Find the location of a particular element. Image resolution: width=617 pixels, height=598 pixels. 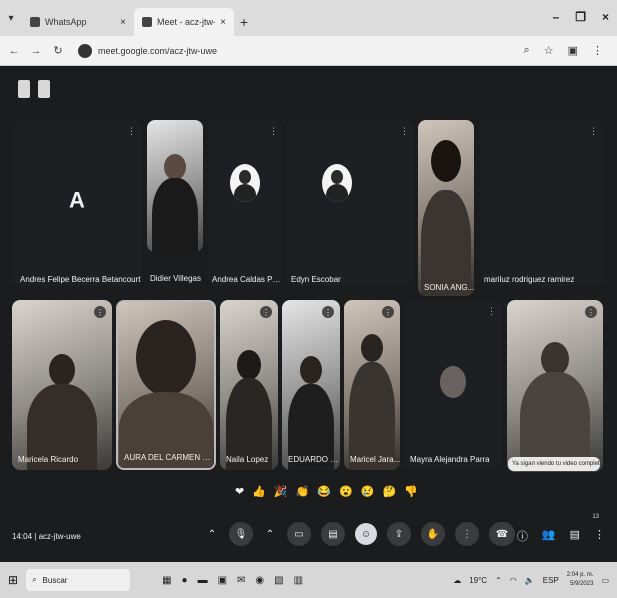

reaction-thumbs-down-icon: 👎 is located at coordinates (411, 491).